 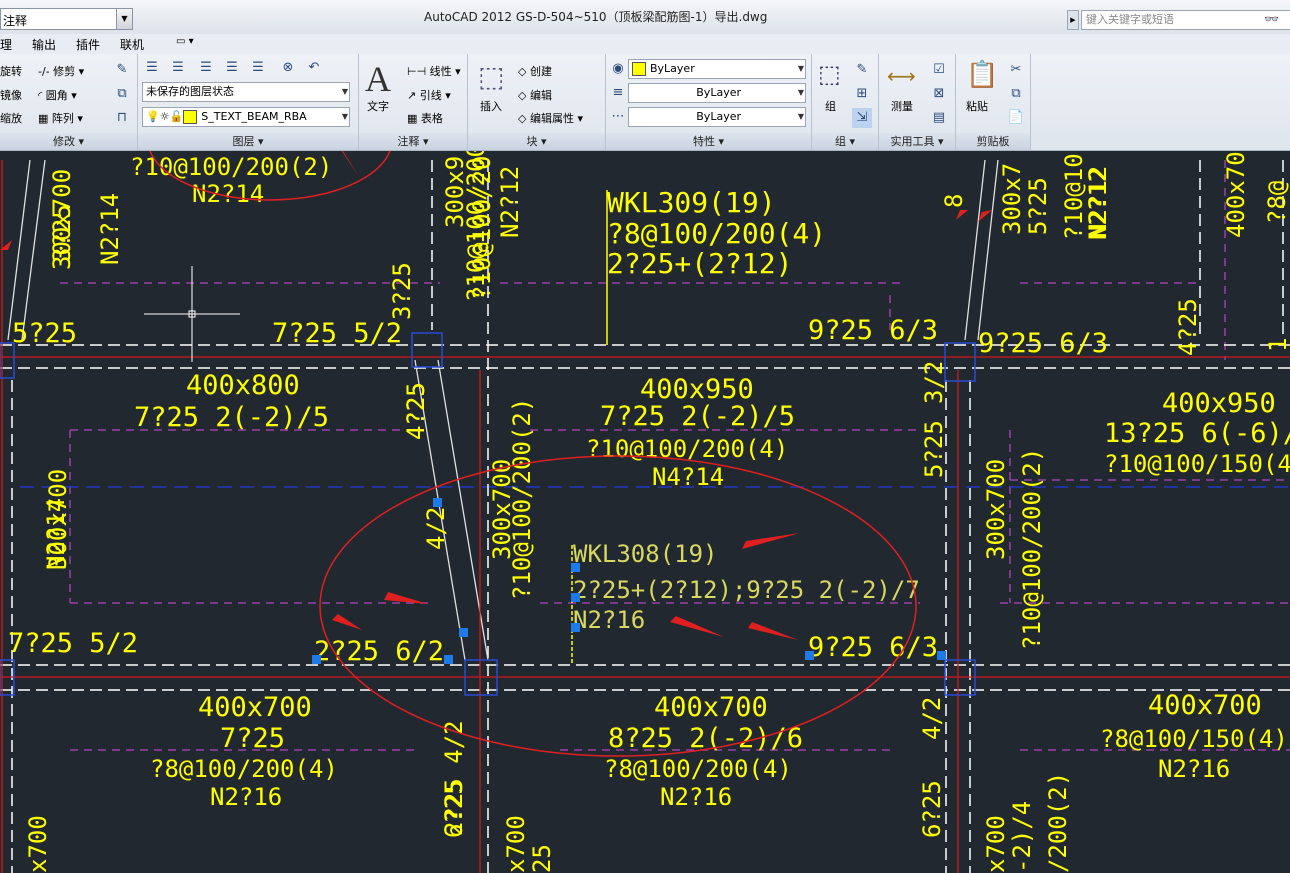 What do you see at coordinates (178, 68) in the screenshot?
I see `layer-isolate-icon: ☰` at bounding box center [178, 68].